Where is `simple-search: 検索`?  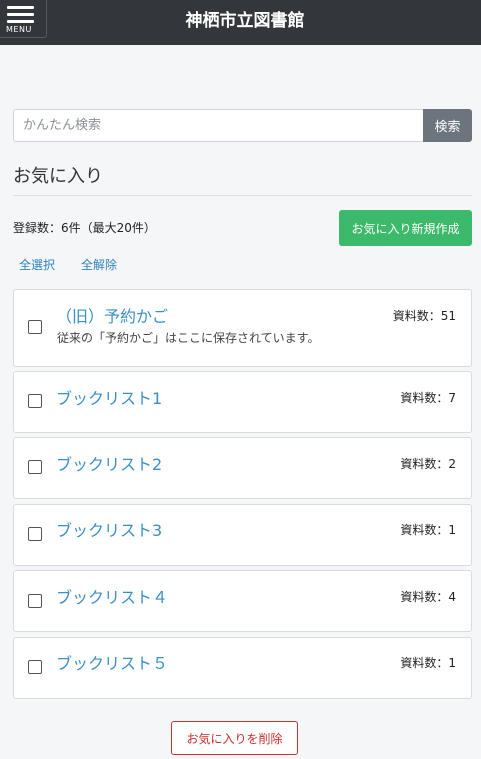 simple-search: 検索 is located at coordinates (242, 125).